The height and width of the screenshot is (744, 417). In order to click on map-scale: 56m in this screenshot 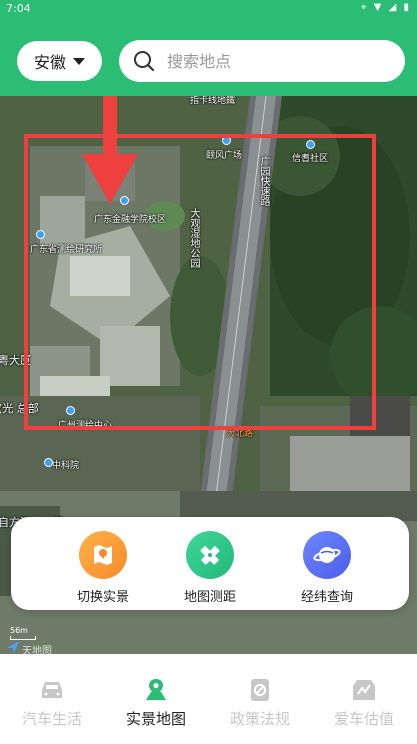, I will do `click(23, 633)`.